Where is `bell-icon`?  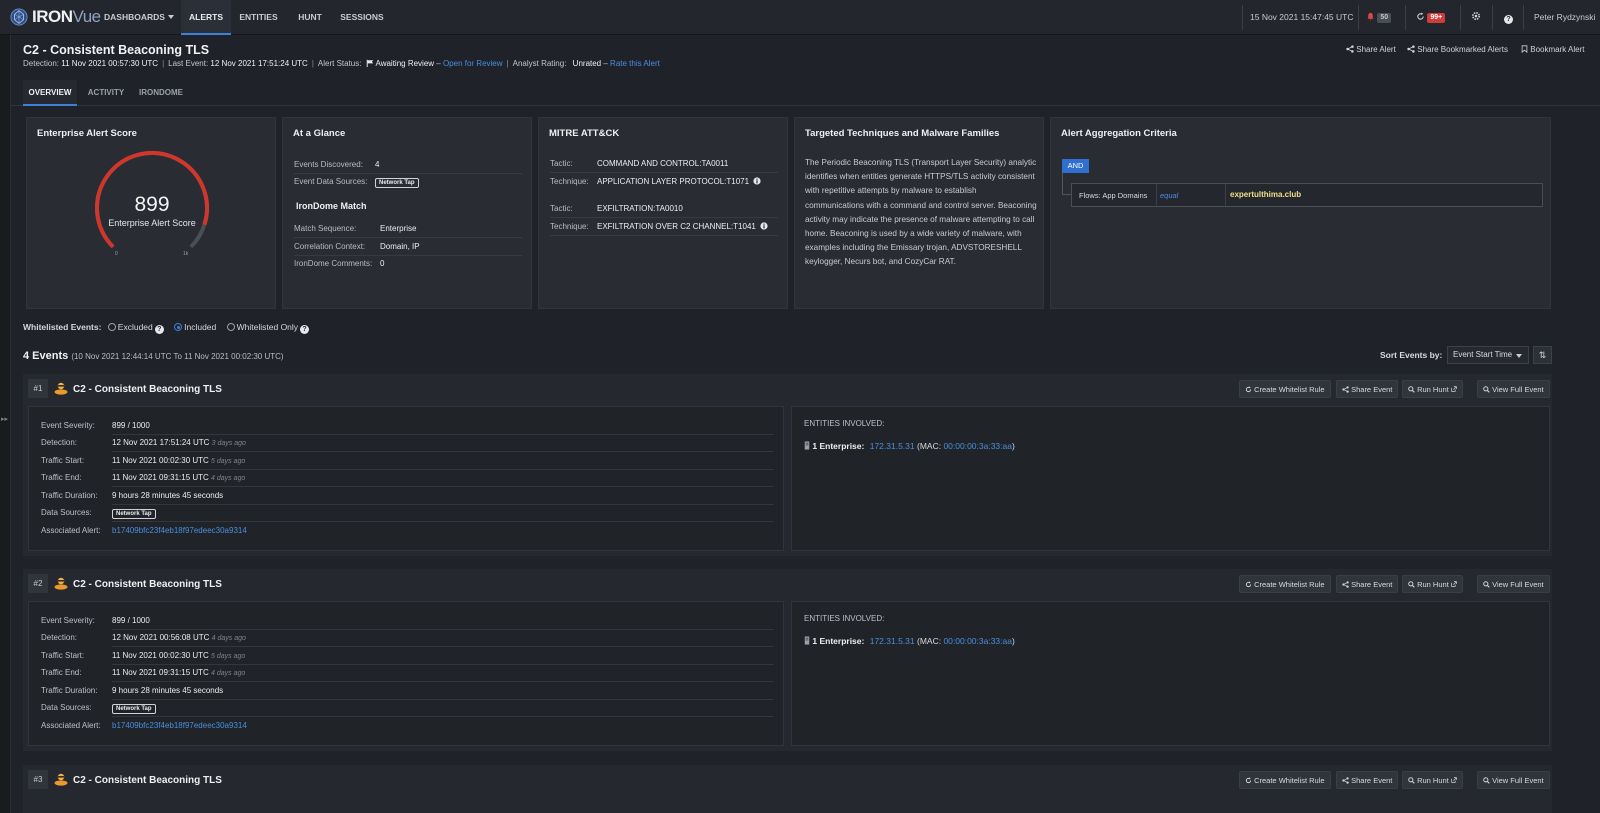
bell-icon is located at coordinates (1370, 16).